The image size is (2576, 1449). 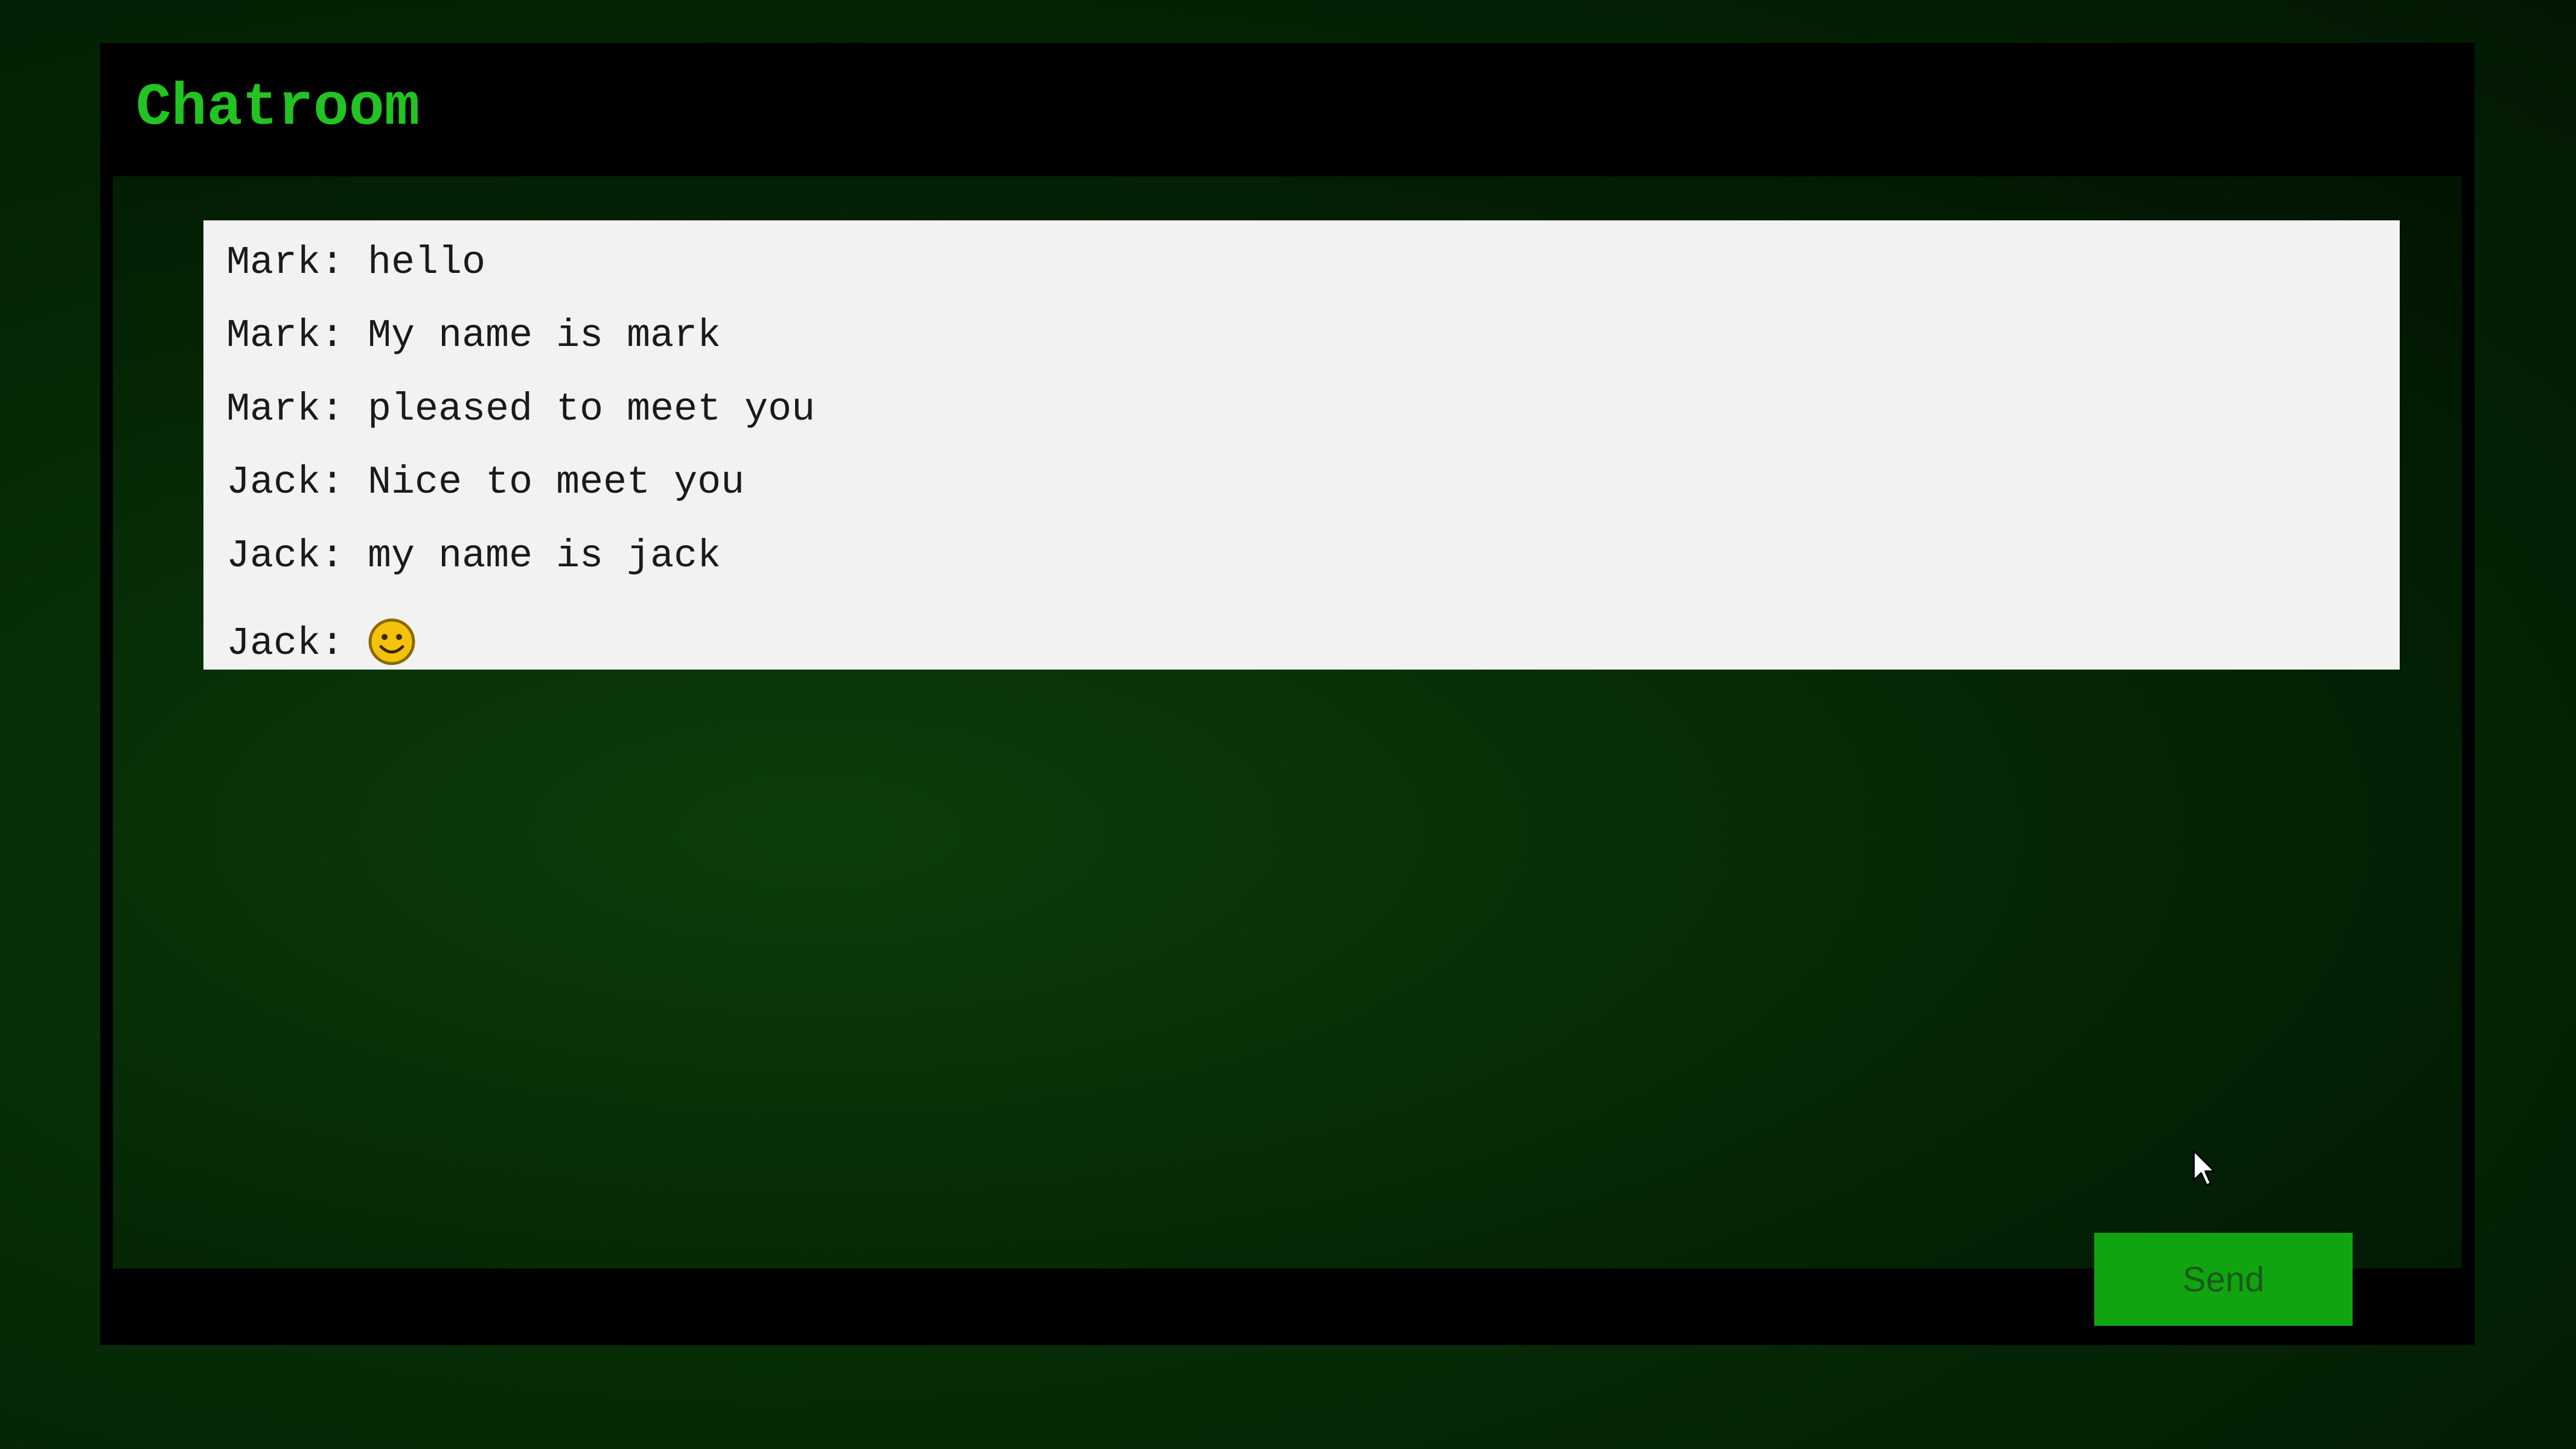 I want to click on message-text: My name is mark, so click(x=544, y=336).